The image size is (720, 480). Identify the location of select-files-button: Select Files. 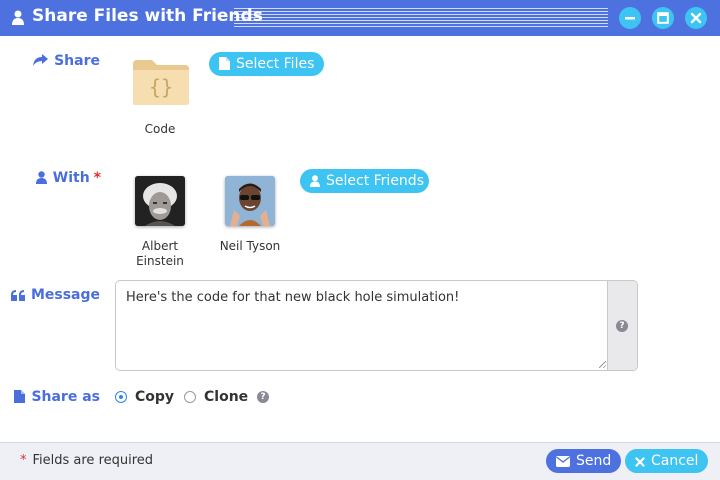
(266, 64).